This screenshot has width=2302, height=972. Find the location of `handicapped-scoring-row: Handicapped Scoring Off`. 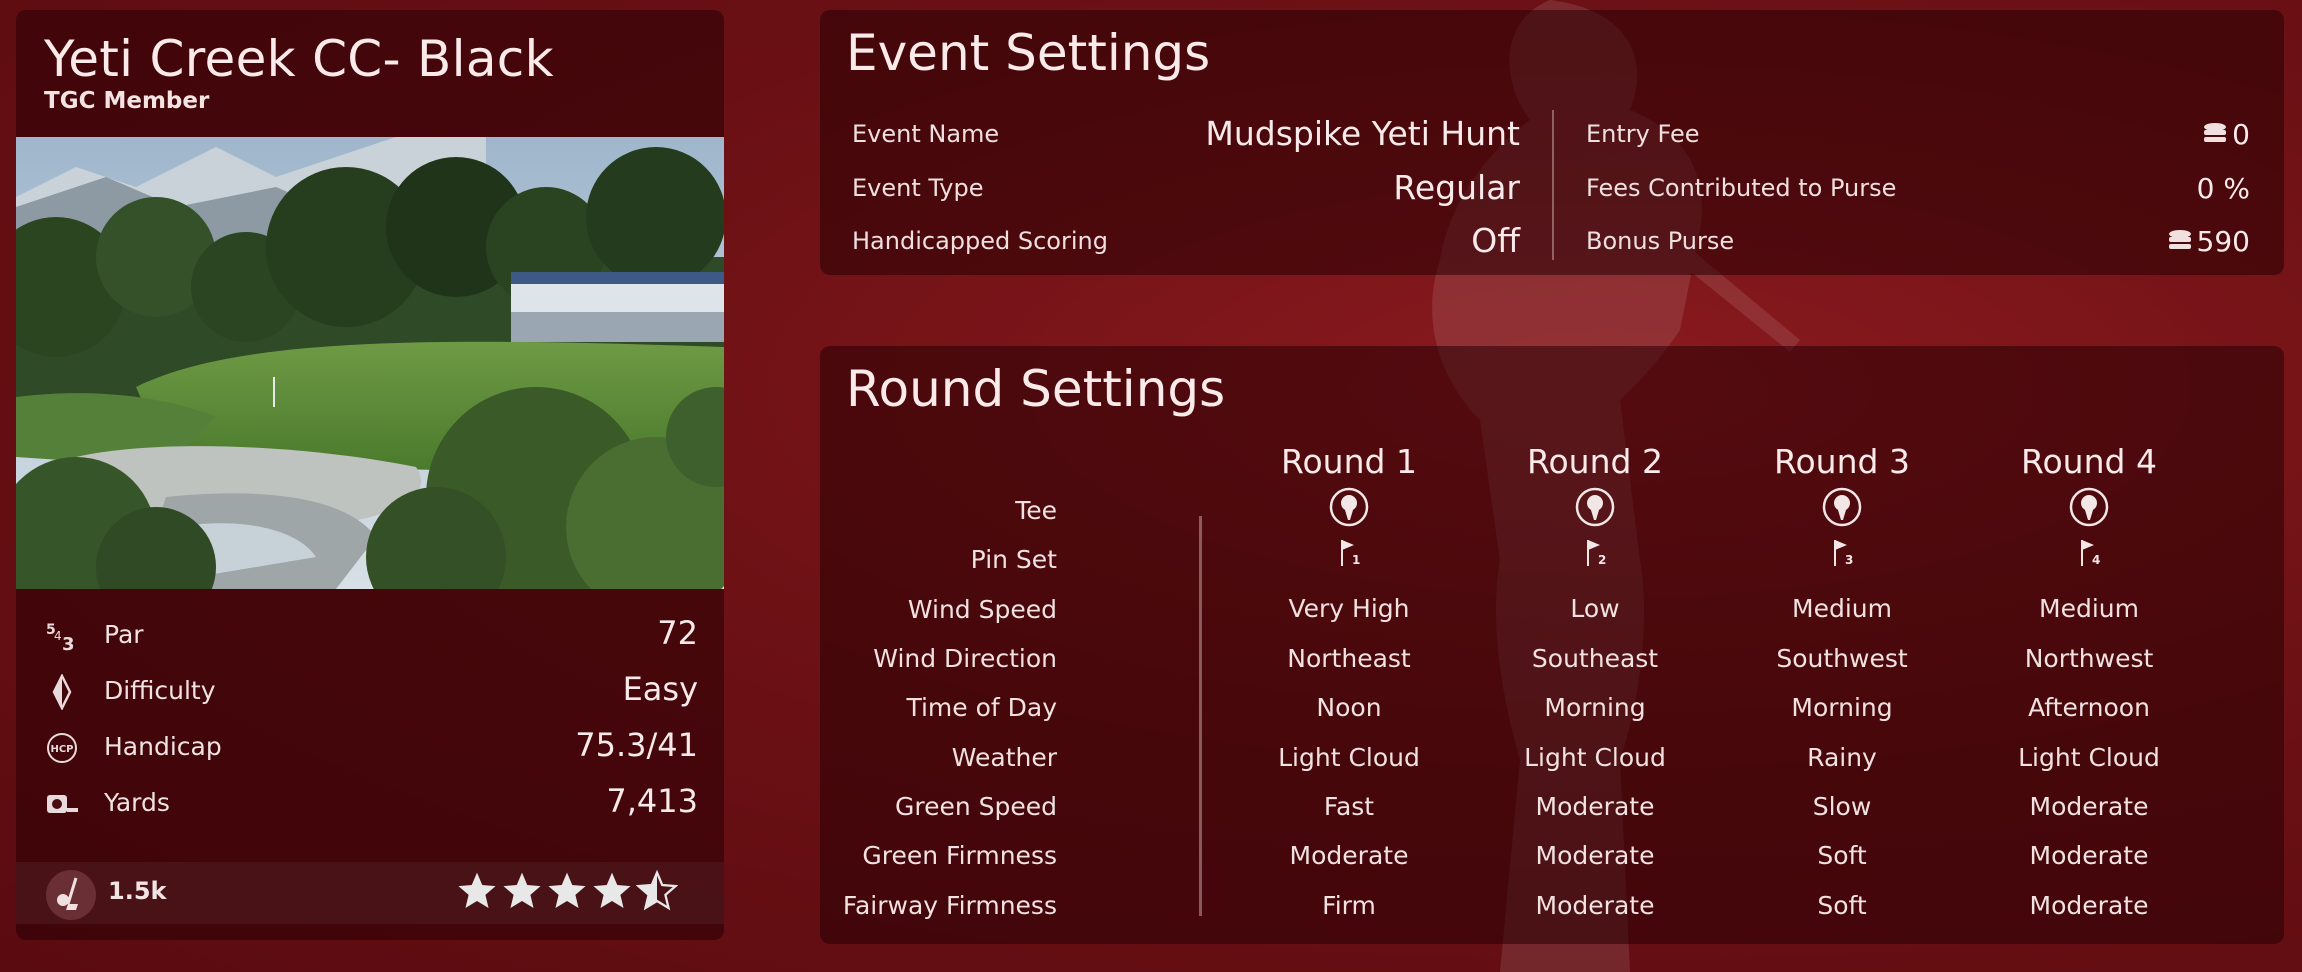

handicapped-scoring-row: Handicapped Scoring Off is located at coordinates (1186, 243).